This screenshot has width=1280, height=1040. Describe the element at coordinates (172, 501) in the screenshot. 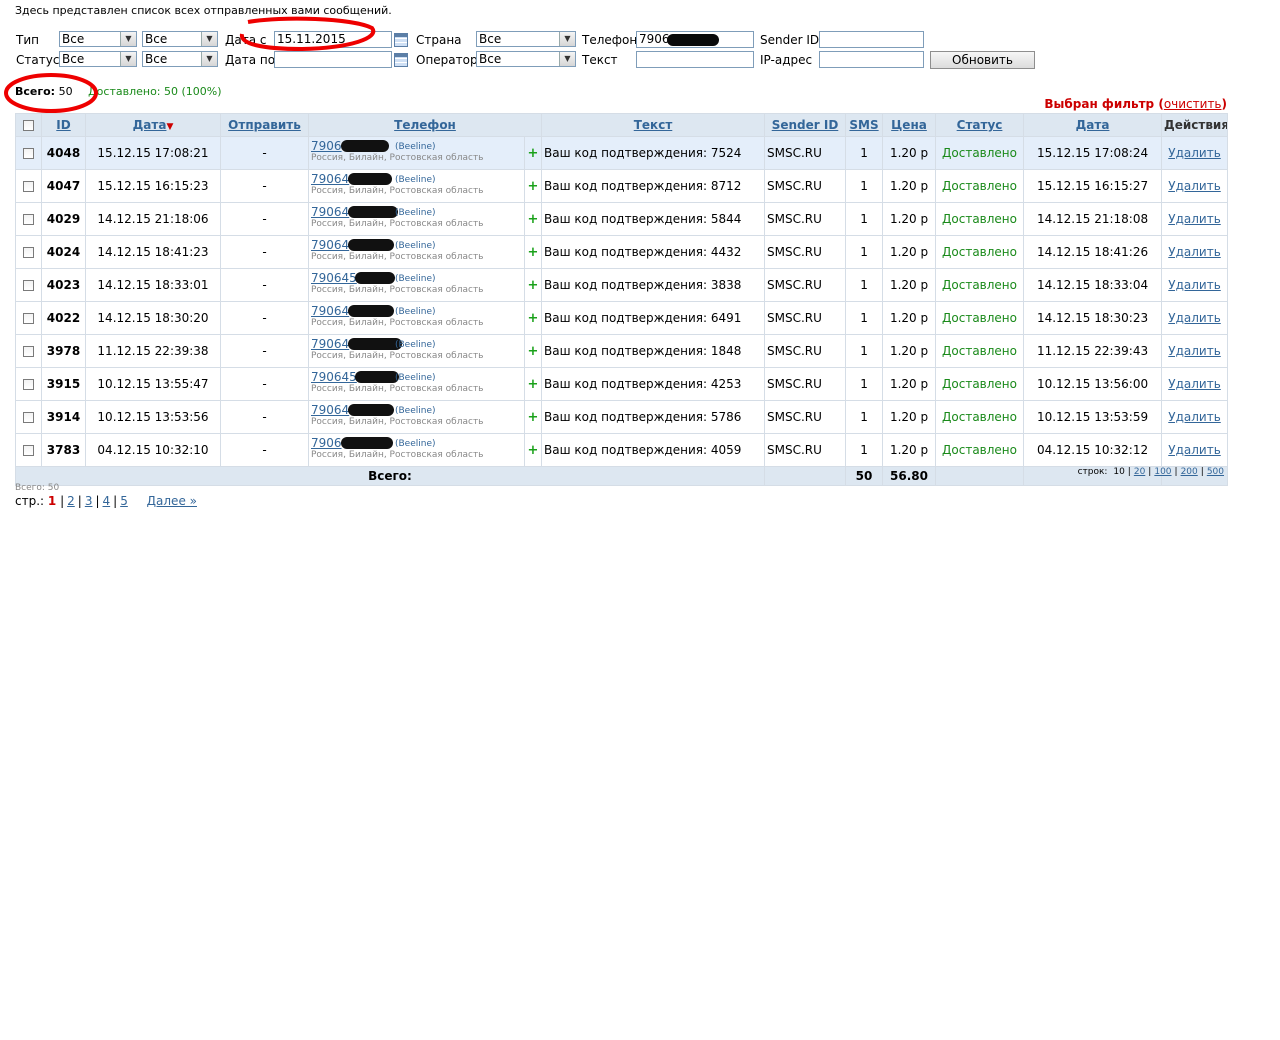

I see `next-page-link: Далее »` at that location.